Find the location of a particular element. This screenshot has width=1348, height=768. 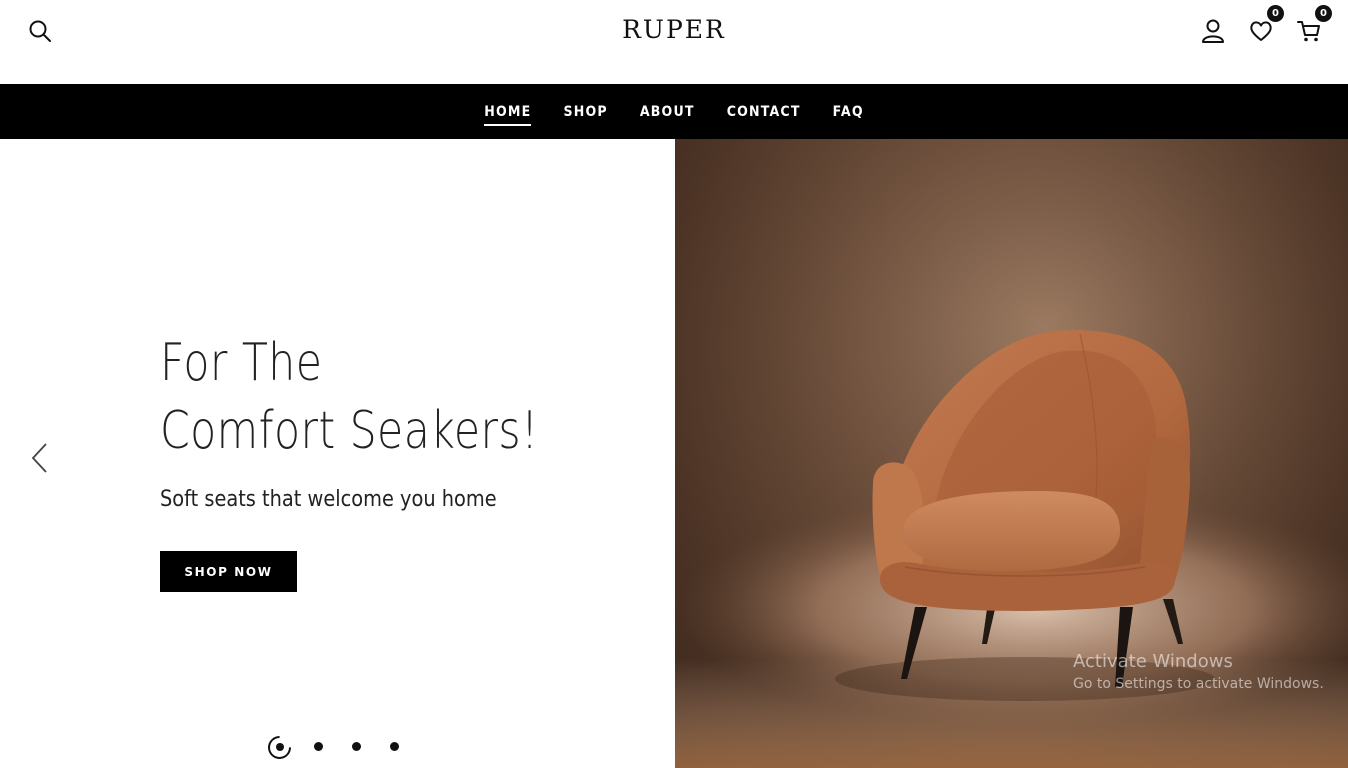

nav-about: ABOUT is located at coordinates (667, 112).